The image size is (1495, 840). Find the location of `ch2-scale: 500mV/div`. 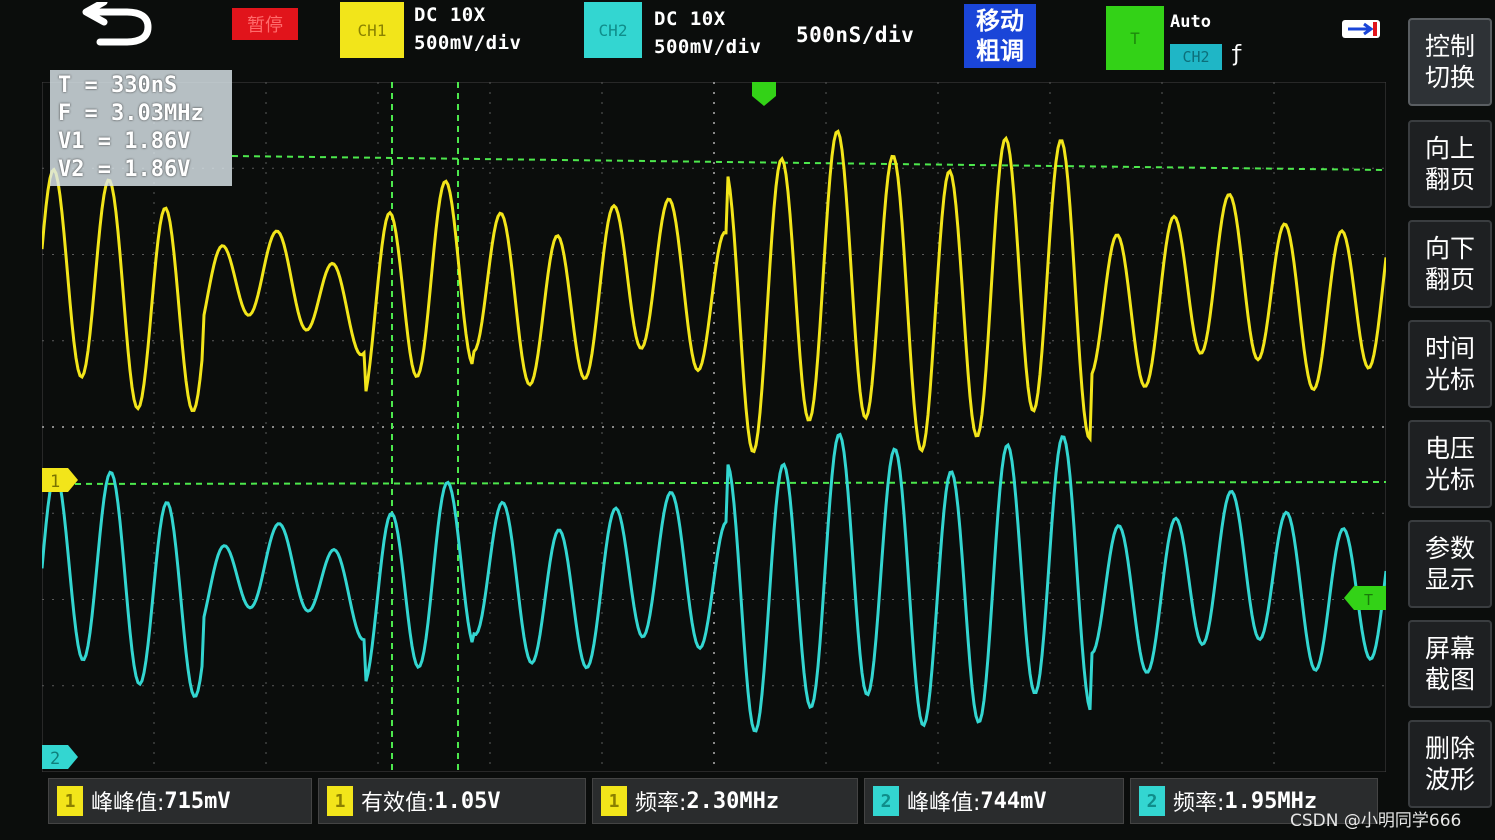

ch2-scale: 500mV/div is located at coordinates (708, 47).